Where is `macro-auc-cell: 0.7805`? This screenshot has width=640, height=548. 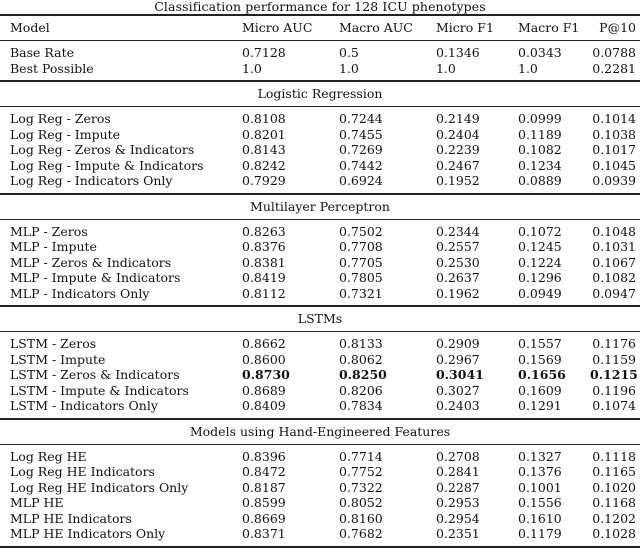 macro-auc-cell: 0.7805 is located at coordinates (361, 277).